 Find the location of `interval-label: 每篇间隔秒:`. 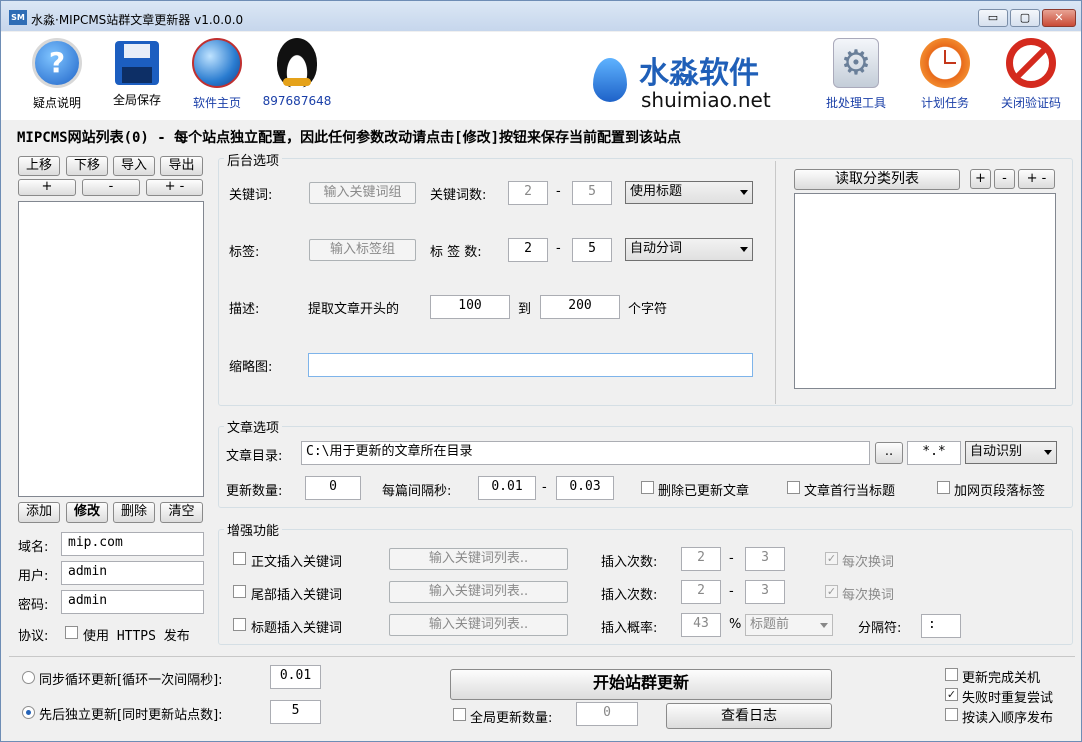

interval-label: 每篇间隔秒: is located at coordinates (417, 491).